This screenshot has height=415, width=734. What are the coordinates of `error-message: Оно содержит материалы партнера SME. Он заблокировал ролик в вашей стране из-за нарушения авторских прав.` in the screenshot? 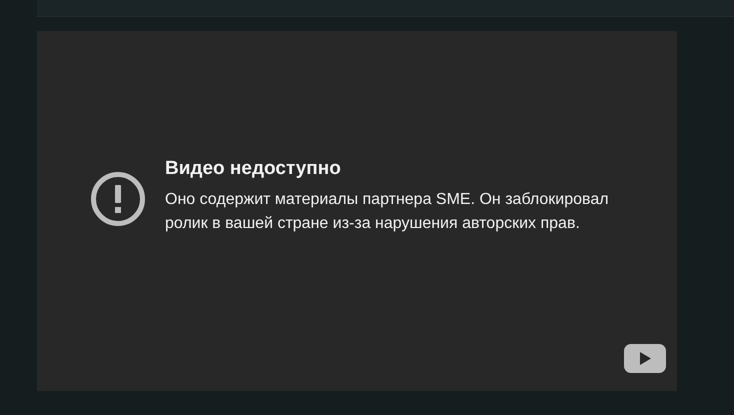 It's located at (387, 212).